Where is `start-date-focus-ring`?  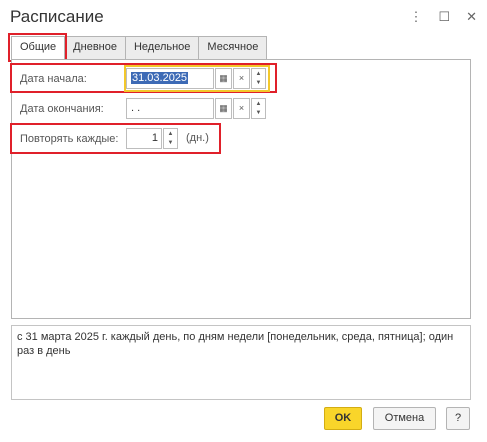 start-date-focus-ring is located at coordinates (197, 78).